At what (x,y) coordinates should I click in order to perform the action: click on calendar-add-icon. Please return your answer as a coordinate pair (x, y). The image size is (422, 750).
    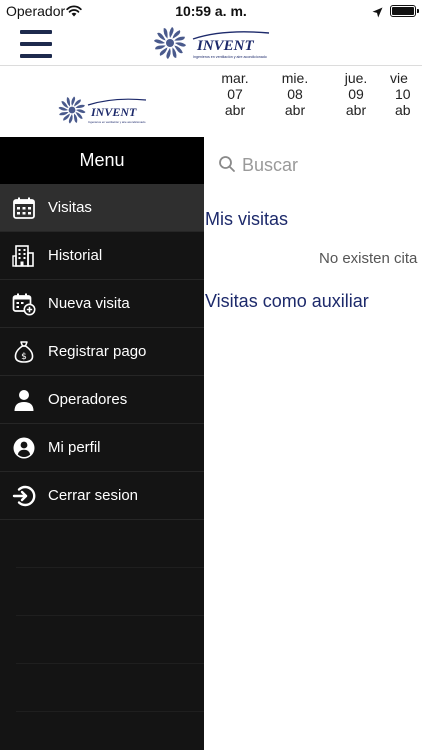
    Looking at the image, I should click on (24, 304).